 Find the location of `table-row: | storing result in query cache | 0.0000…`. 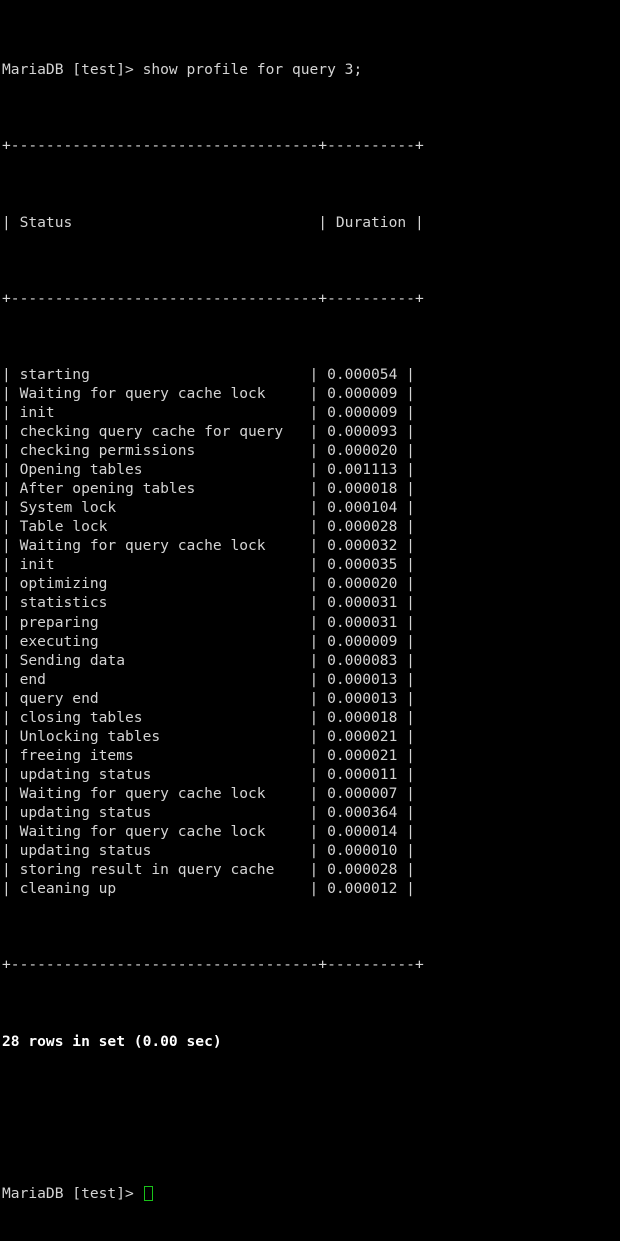

table-row: | storing result in query cache | 0.0000… is located at coordinates (208, 870).